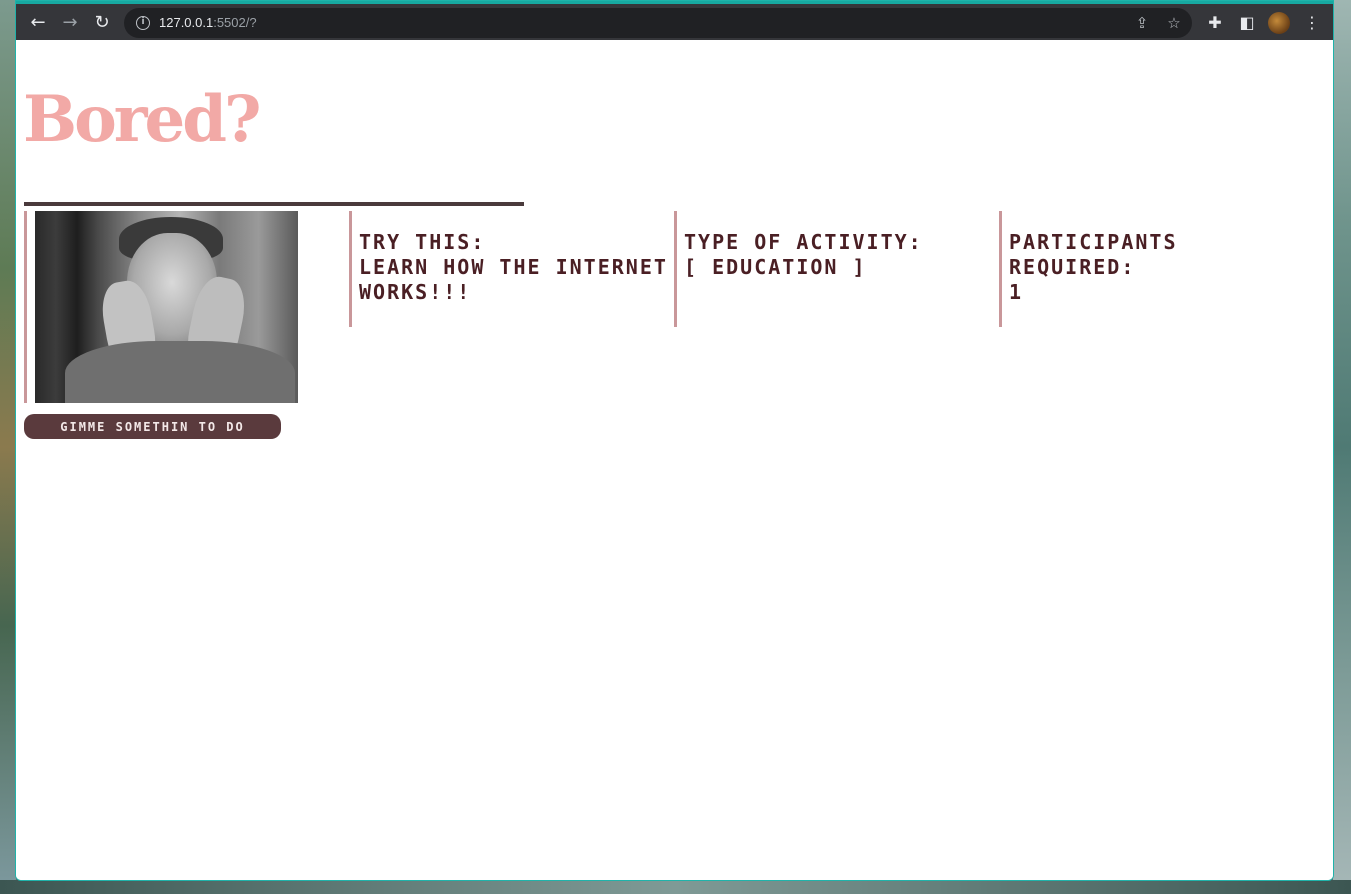 The height and width of the screenshot is (894, 1351). I want to click on try-this-label: Try this:, so click(422, 242).